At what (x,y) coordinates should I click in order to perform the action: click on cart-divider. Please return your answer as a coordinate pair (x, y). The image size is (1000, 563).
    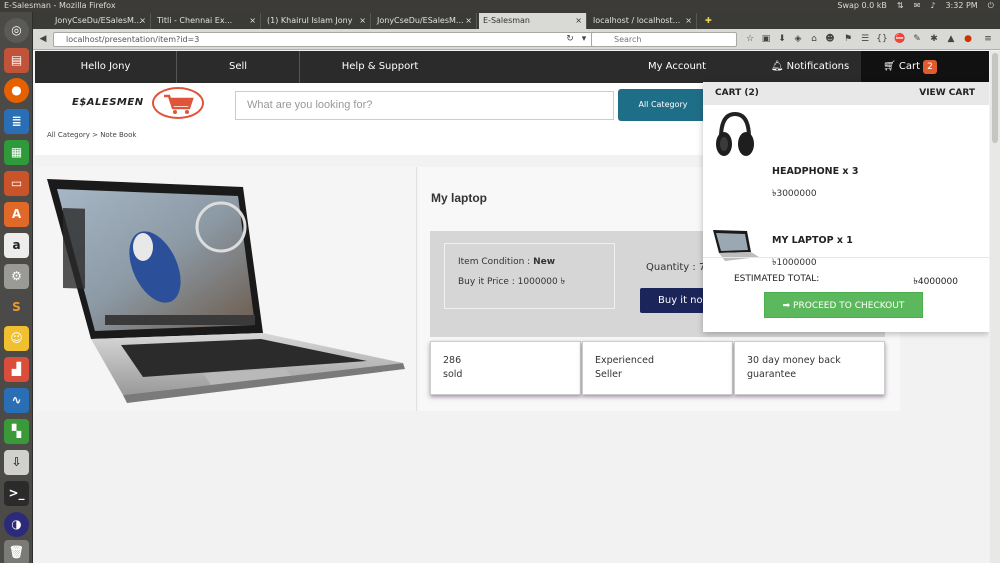
    Looking at the image, I should click on (846, 257).